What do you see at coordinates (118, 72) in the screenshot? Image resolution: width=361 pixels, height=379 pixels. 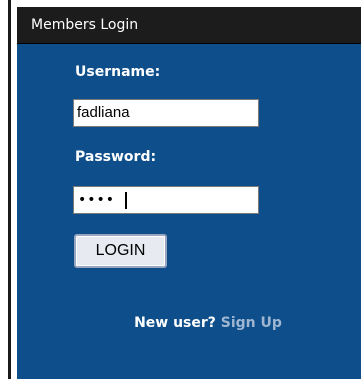 I see `username-label: Username:` at bounding box center [118, 72].